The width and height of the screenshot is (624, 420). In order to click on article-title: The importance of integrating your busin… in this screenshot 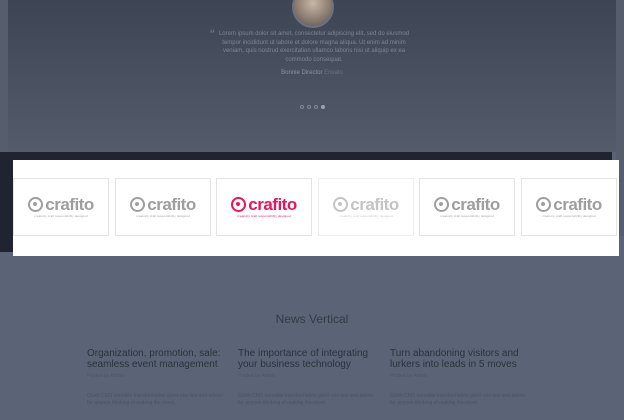, I will do `click(308, 359)`.